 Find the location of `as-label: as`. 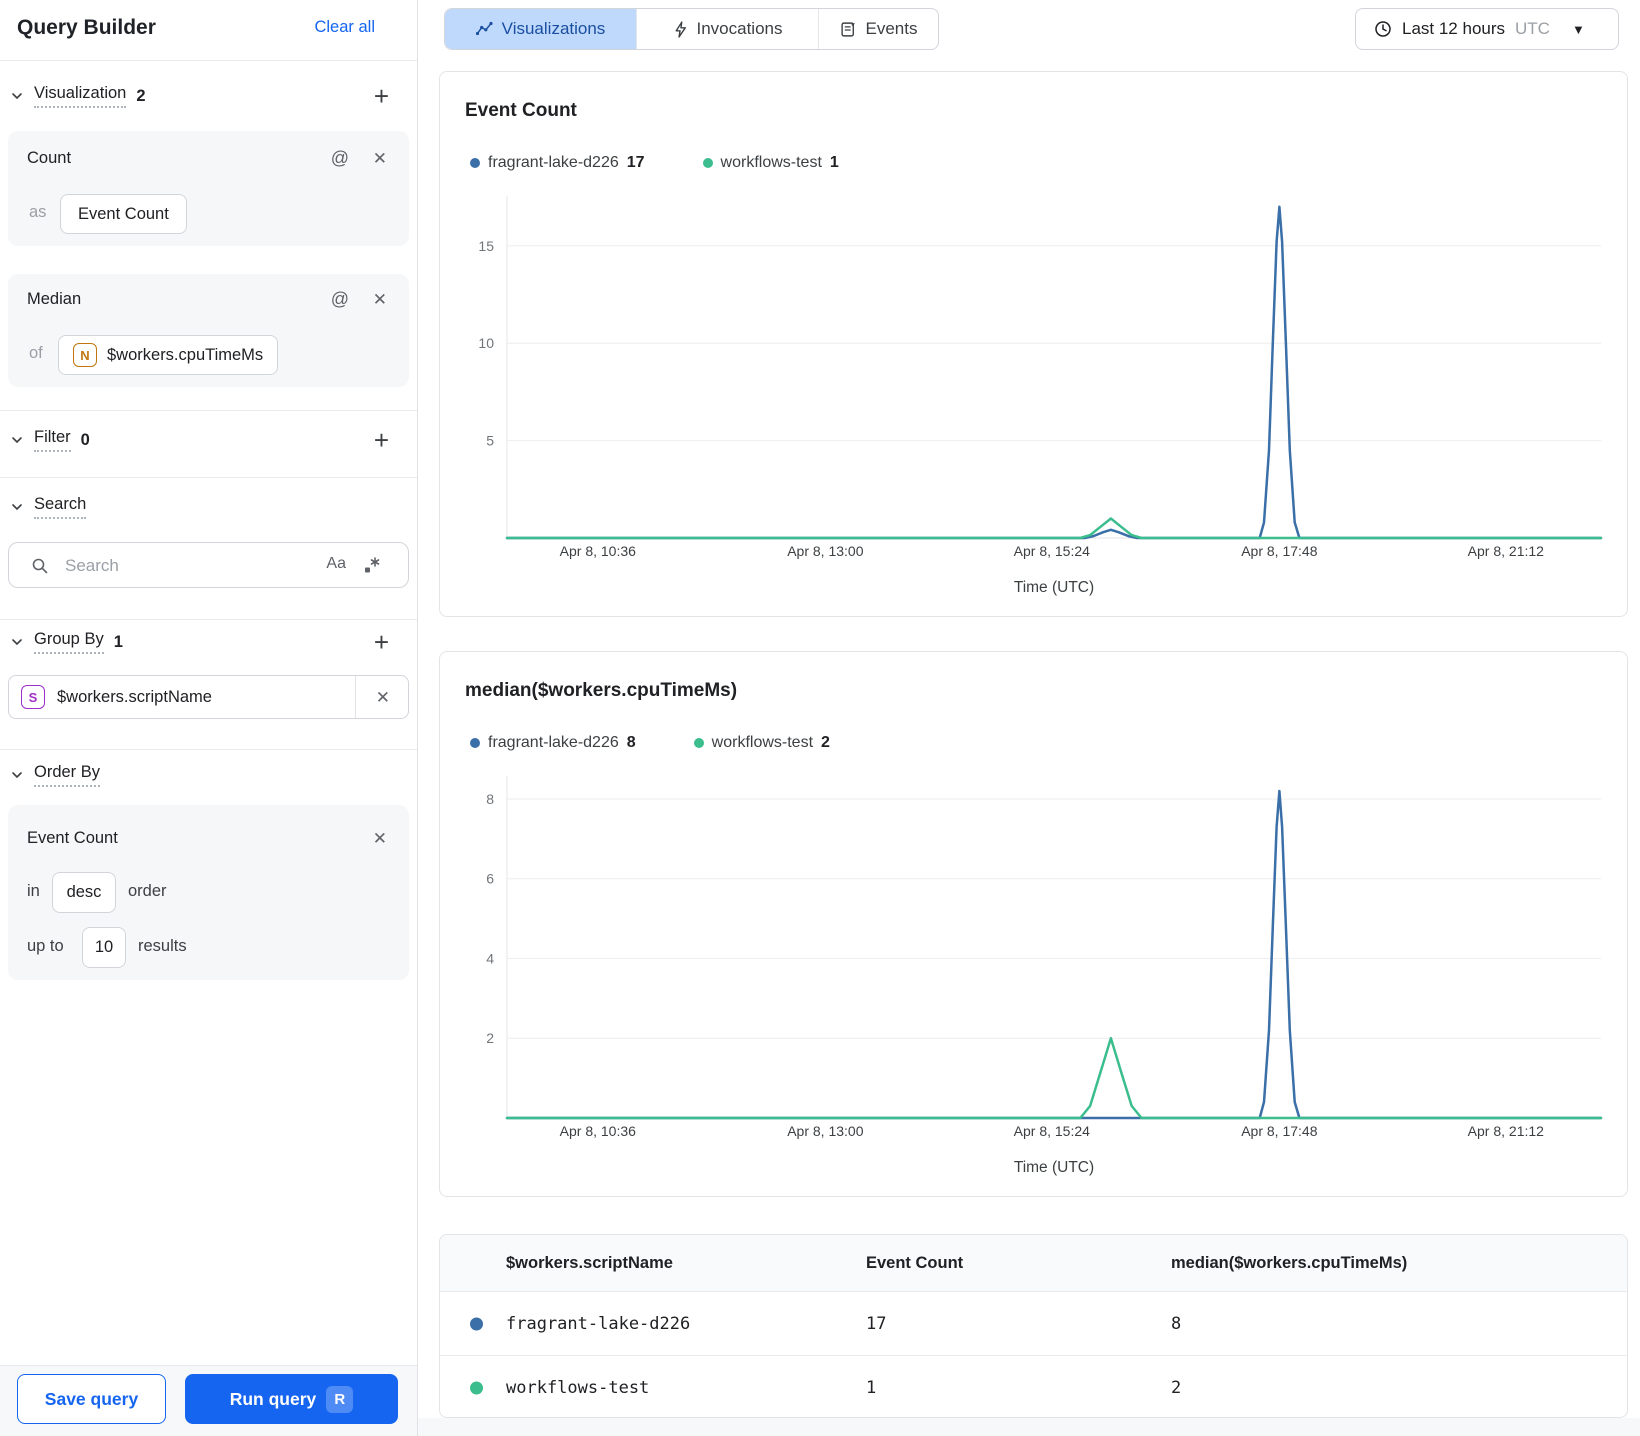

as-label: as is located at coordinates (38, 212).